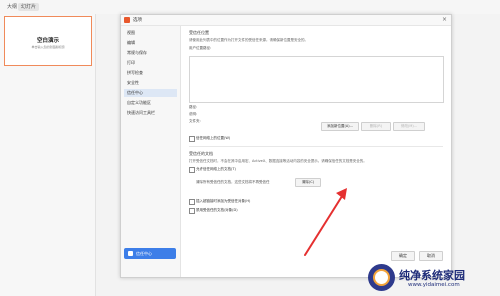 This screenshot has width=500, height=296. What do you see at coordinates (150, 113) in the screenshot?
I see `nav-item-quick-access: 快速访问工具栏` at bounding box center [150, 113].